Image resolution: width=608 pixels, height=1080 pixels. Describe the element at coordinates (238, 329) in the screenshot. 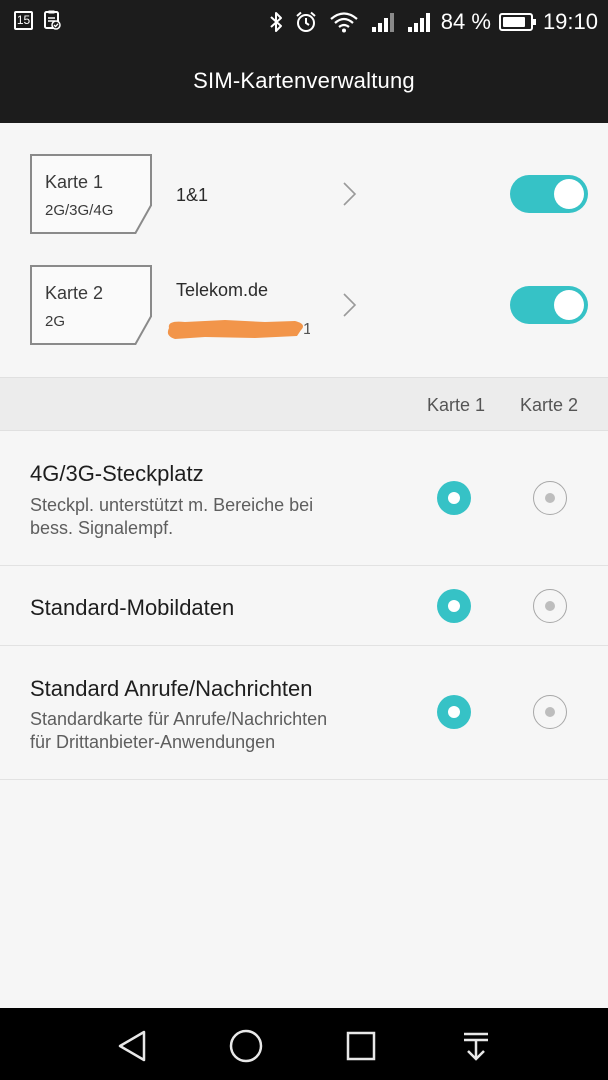

I see `redacted-phone-number: 1` at that location.